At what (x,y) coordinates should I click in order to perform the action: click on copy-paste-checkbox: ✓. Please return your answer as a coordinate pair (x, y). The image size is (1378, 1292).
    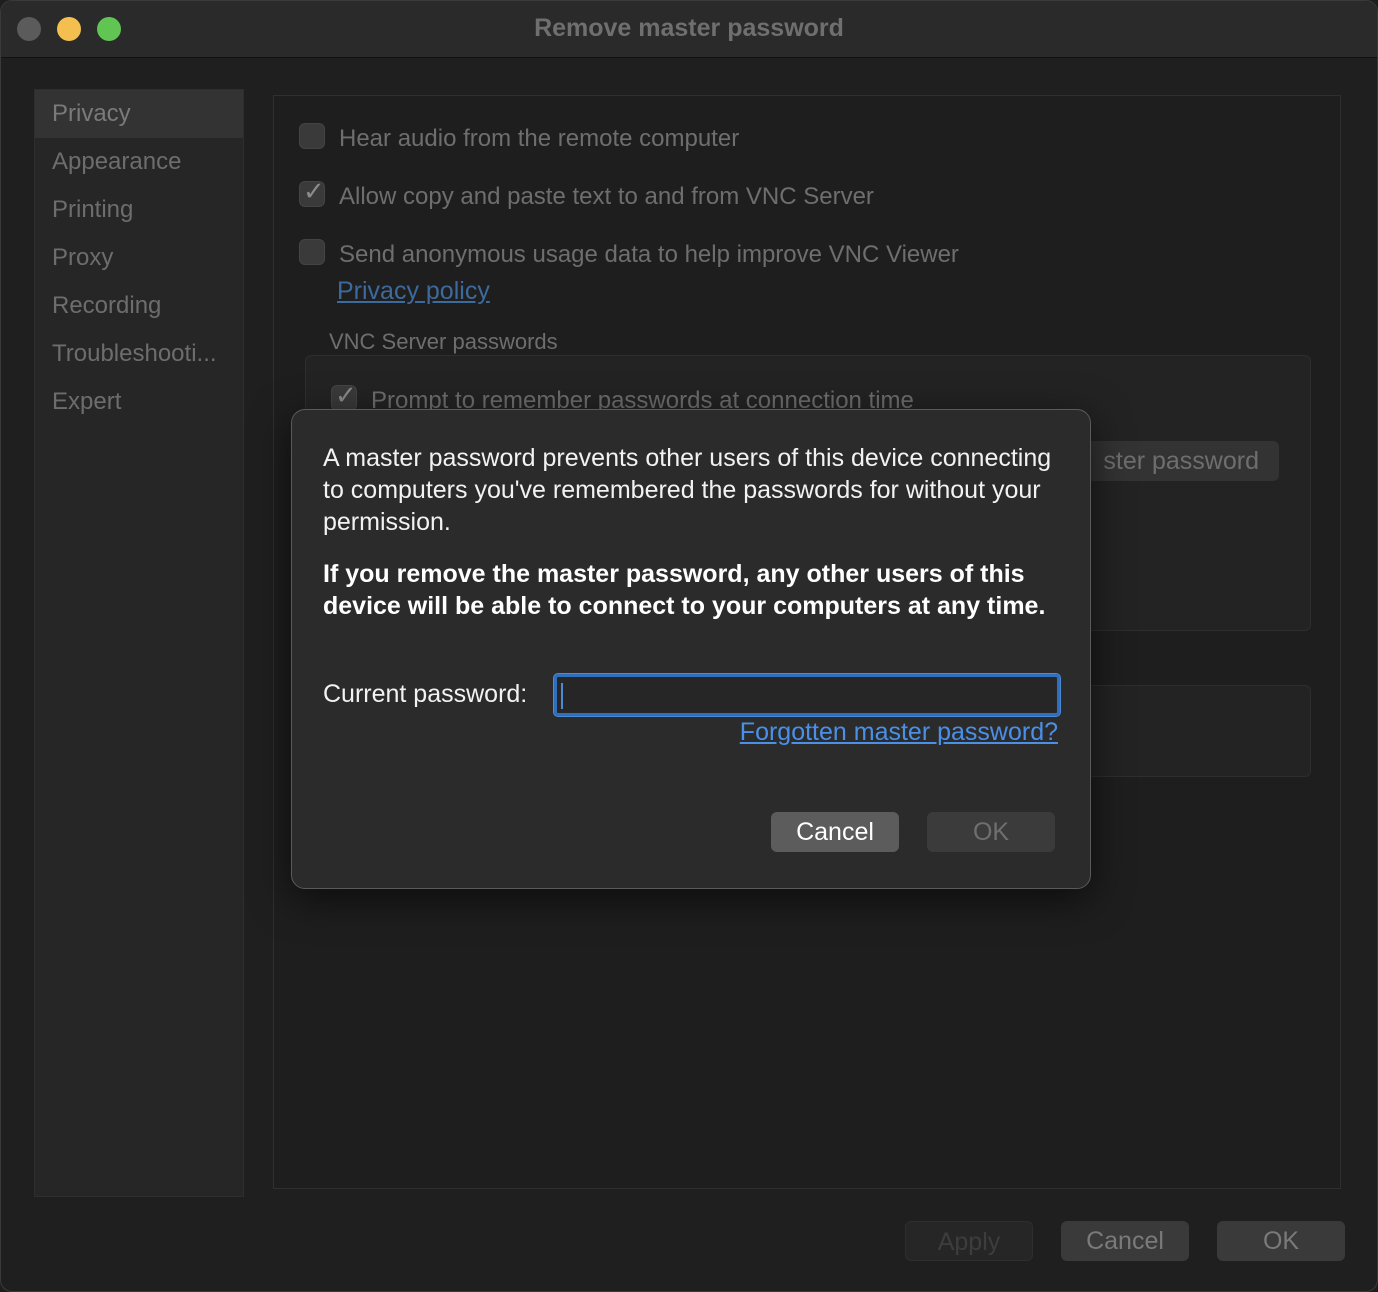
    Looking at the image, I should click on (312, 192).